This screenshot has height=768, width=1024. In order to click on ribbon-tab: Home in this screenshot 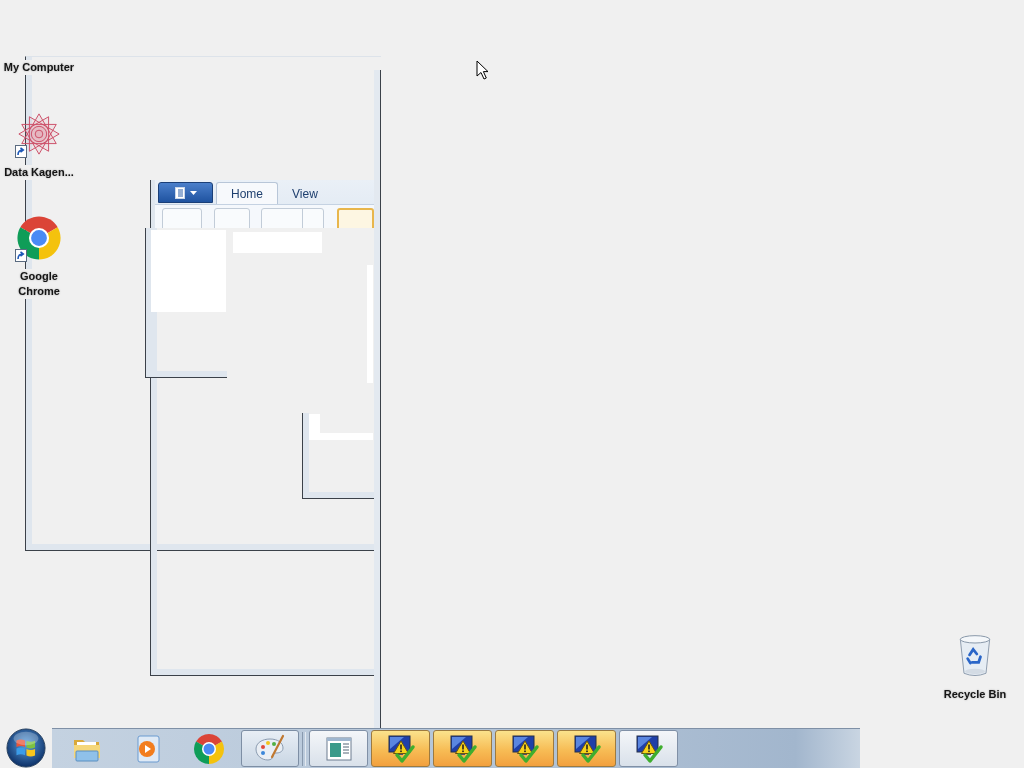, I will do `click(247, 193)`.